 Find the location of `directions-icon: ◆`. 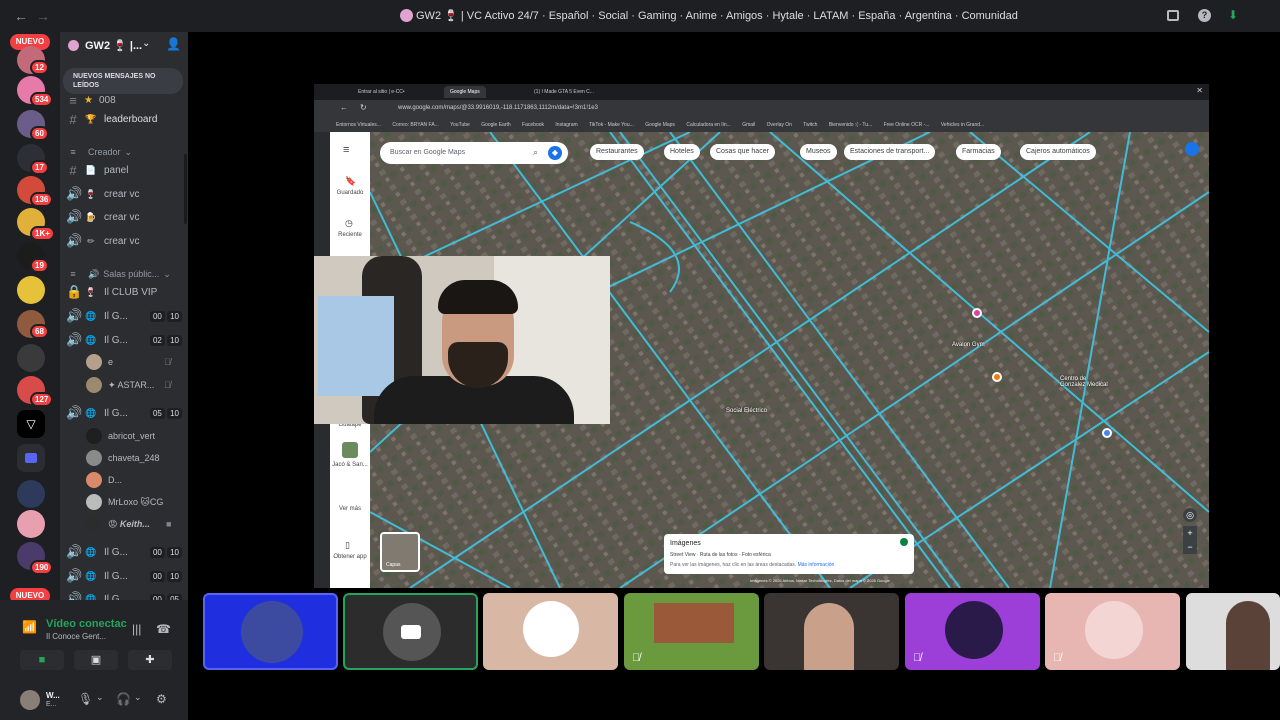

directions-icon: ◆ is located at coordinates (555, 153).